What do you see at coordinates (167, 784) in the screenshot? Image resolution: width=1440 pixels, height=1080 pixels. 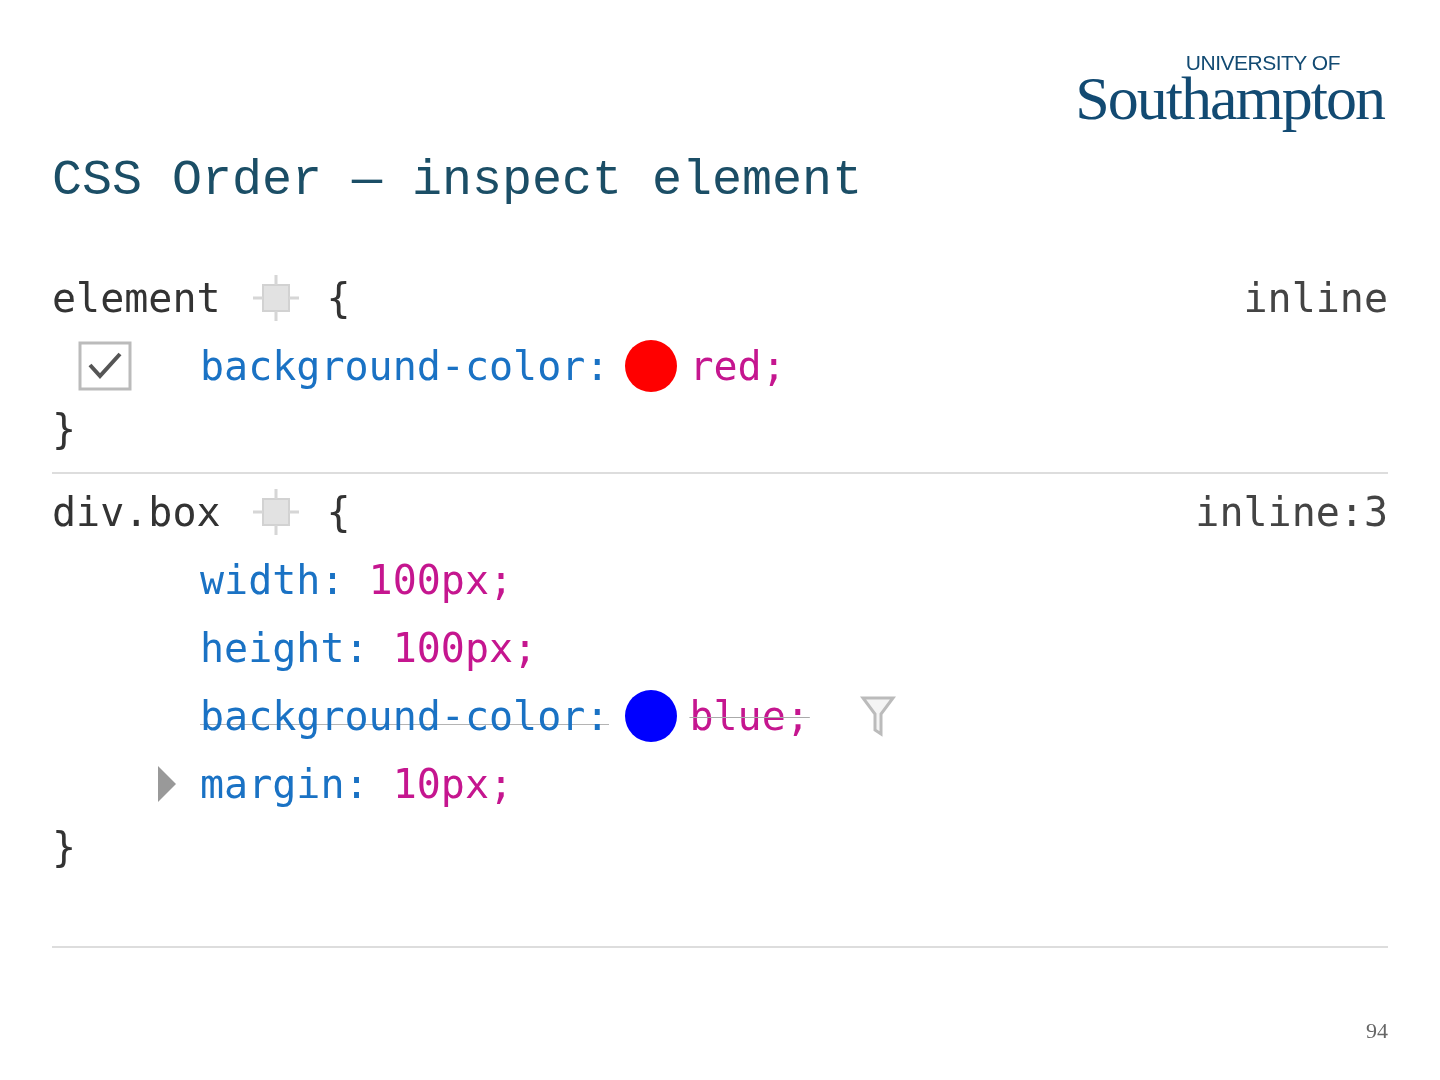 I see `expand-triangle-icon` at bounding box center [167, 784].